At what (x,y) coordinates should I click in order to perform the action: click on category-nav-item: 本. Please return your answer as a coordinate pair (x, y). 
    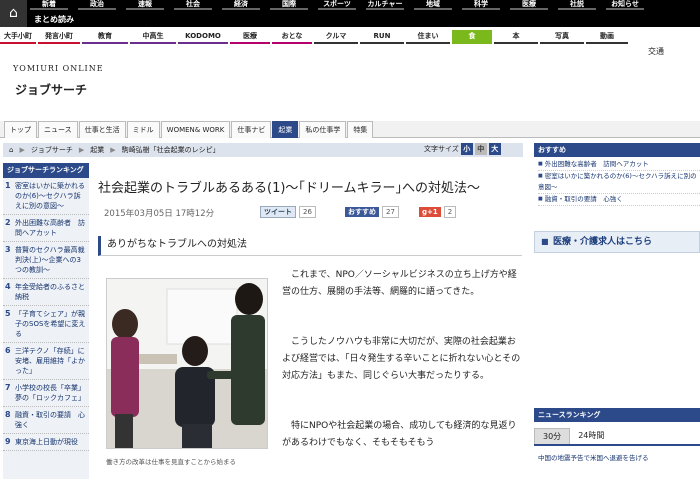
    Looking at the image, I should click on (516, 37).